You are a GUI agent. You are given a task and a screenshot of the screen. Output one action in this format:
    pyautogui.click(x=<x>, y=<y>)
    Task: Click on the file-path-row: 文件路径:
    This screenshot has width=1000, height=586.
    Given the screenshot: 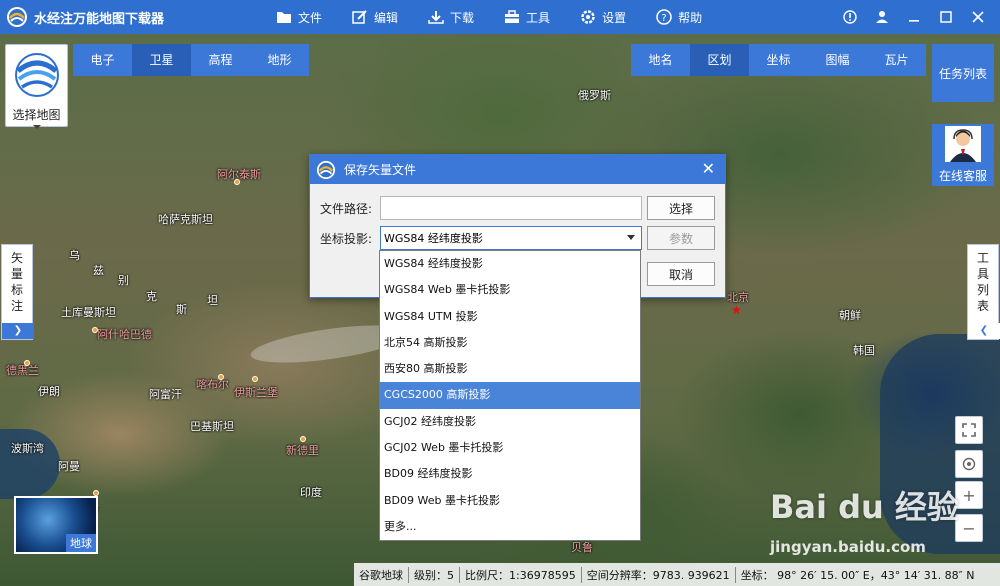 What is the action you would take?
    pyautogui.click(x=481, y=208)
    